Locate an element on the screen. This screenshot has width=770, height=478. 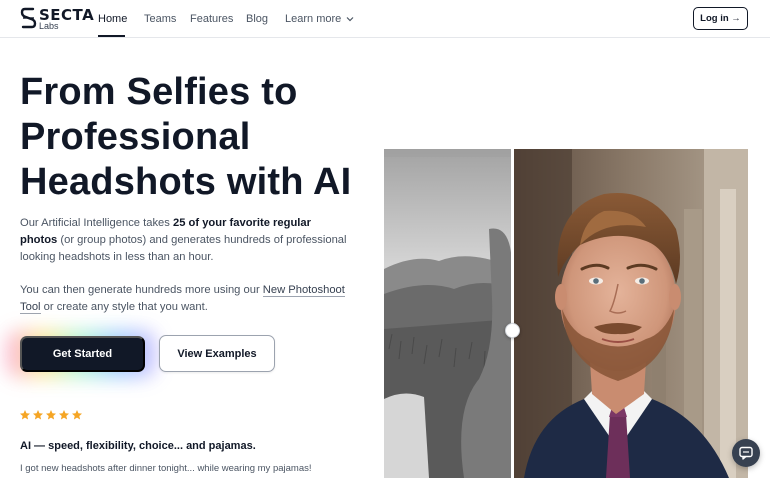
chat-bubble-icon is located at coordinates (746, 453).